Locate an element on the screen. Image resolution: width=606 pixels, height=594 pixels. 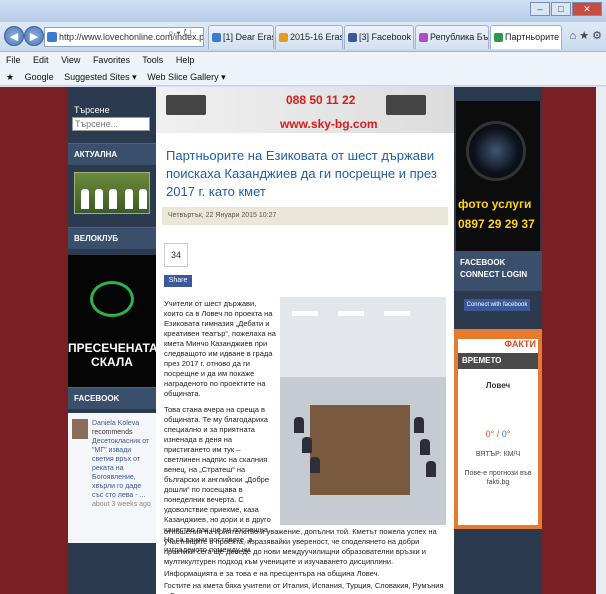
weather-more-link: Пове-е прогнози във fakti.bg is located at coordinates (498, 478).